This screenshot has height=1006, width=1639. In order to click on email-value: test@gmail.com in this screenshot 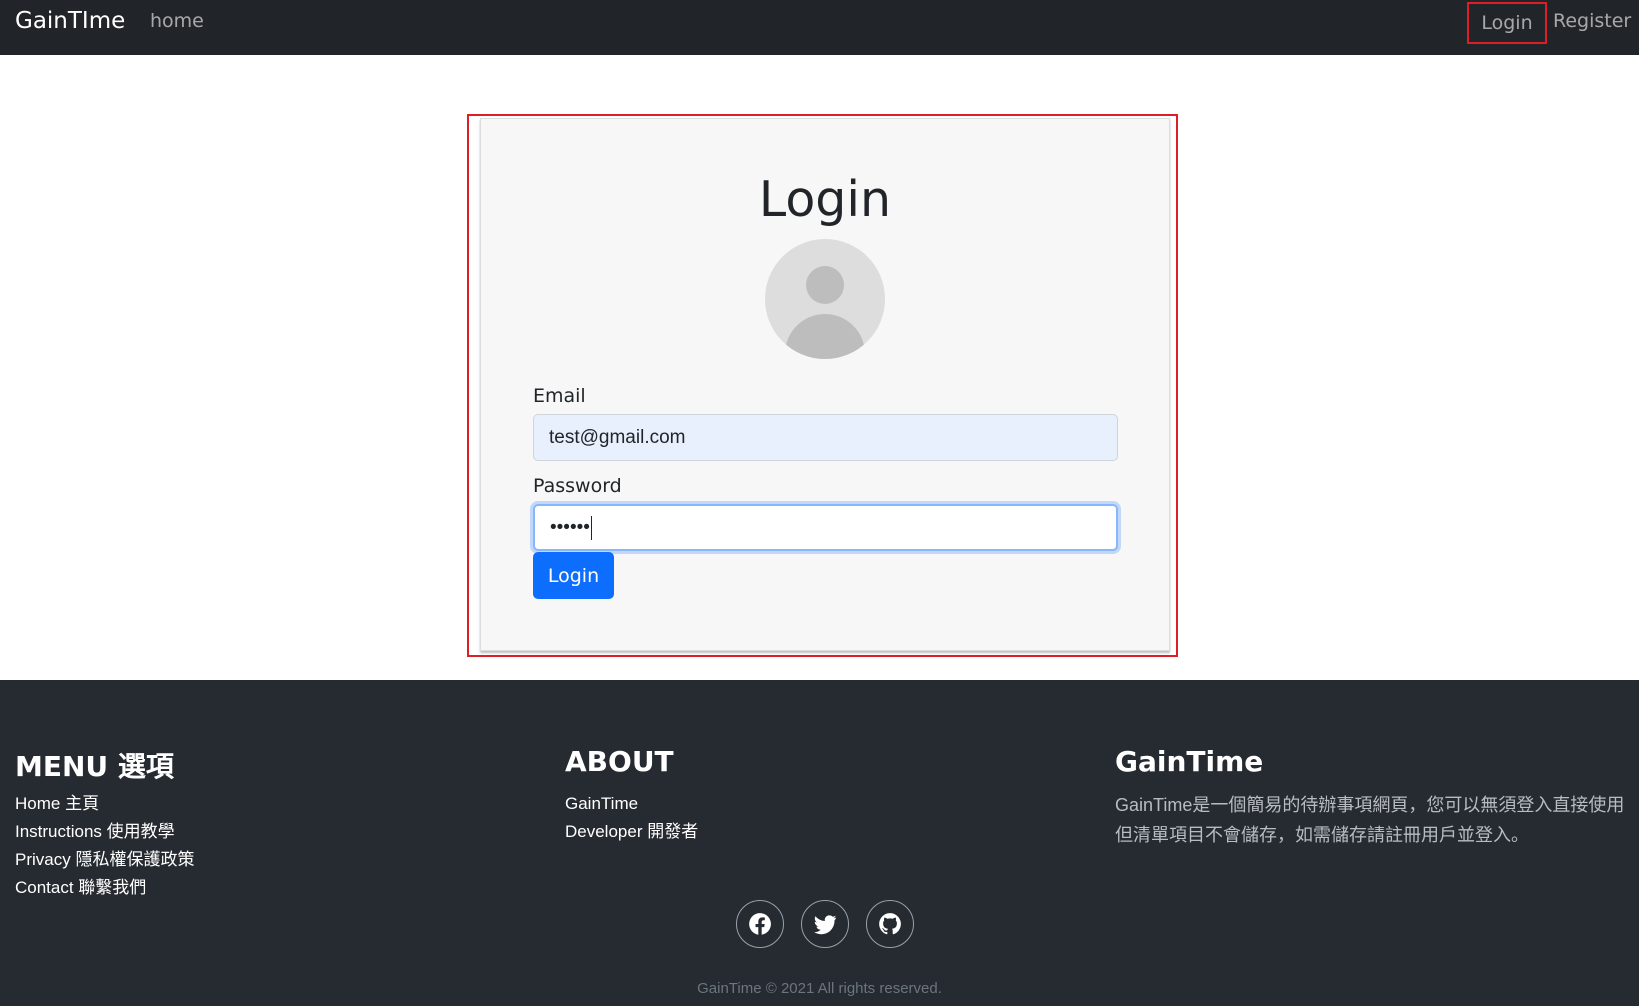, I will do `click(617, 437)`.